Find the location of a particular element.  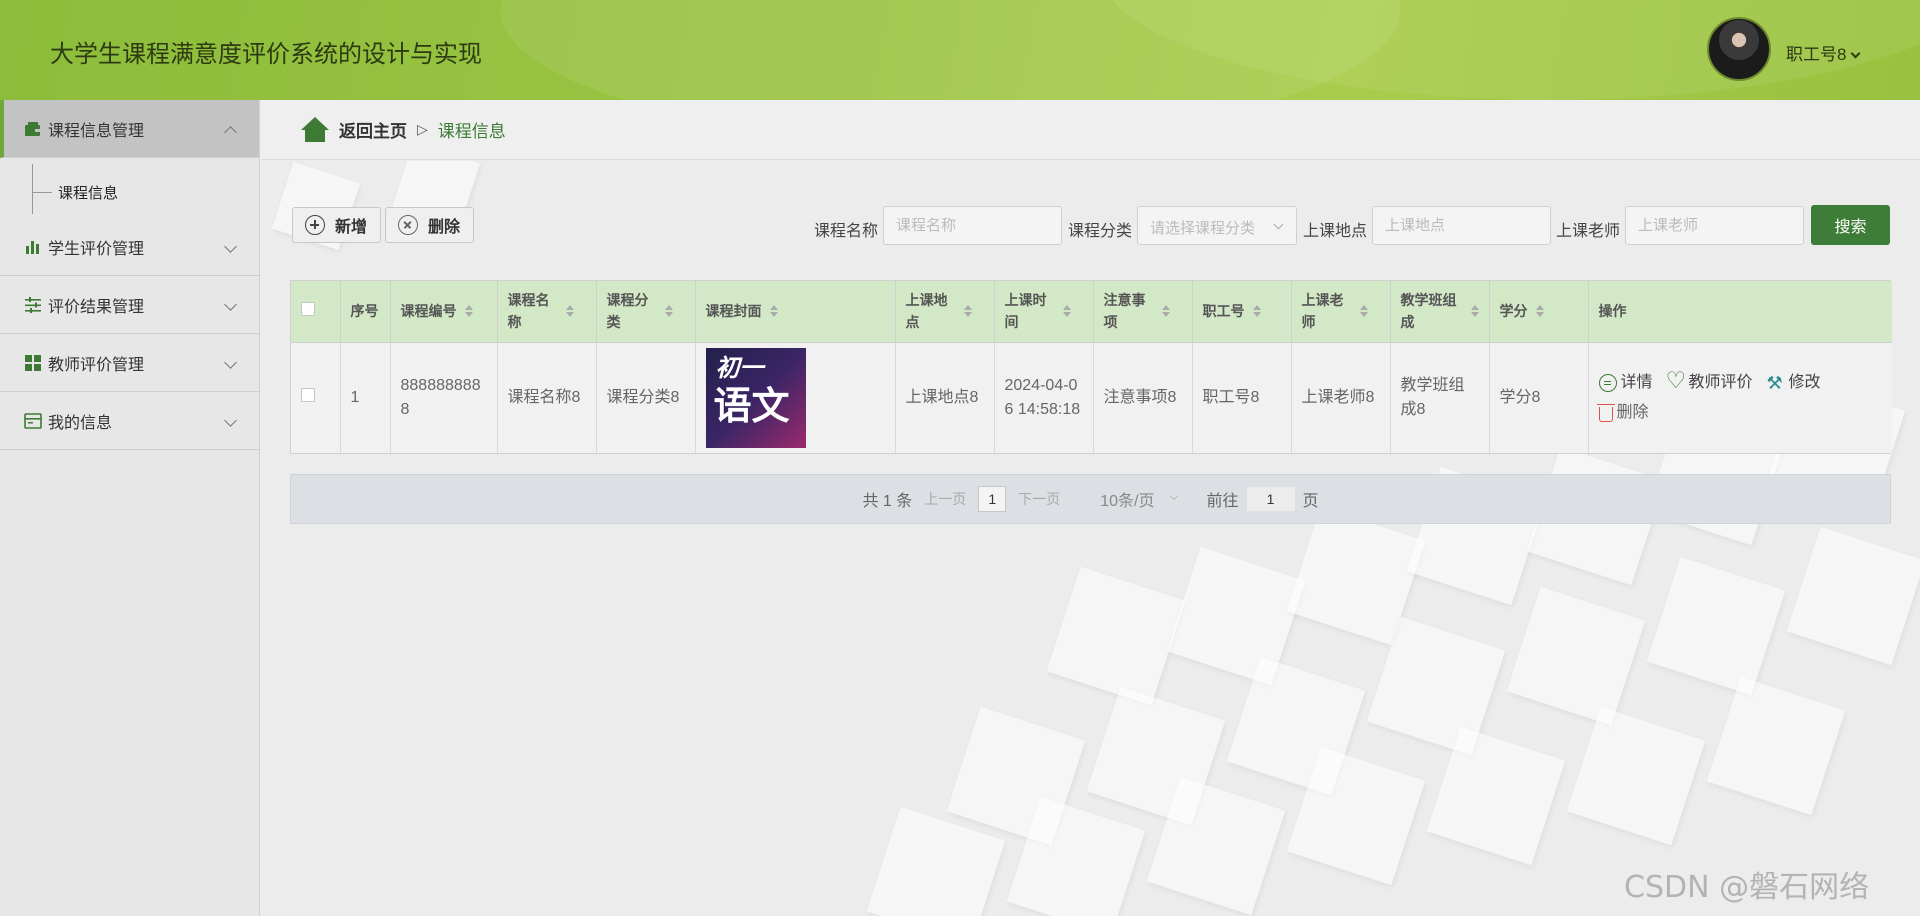

column-header: 职工号 is located at coordinates (1242, 311).